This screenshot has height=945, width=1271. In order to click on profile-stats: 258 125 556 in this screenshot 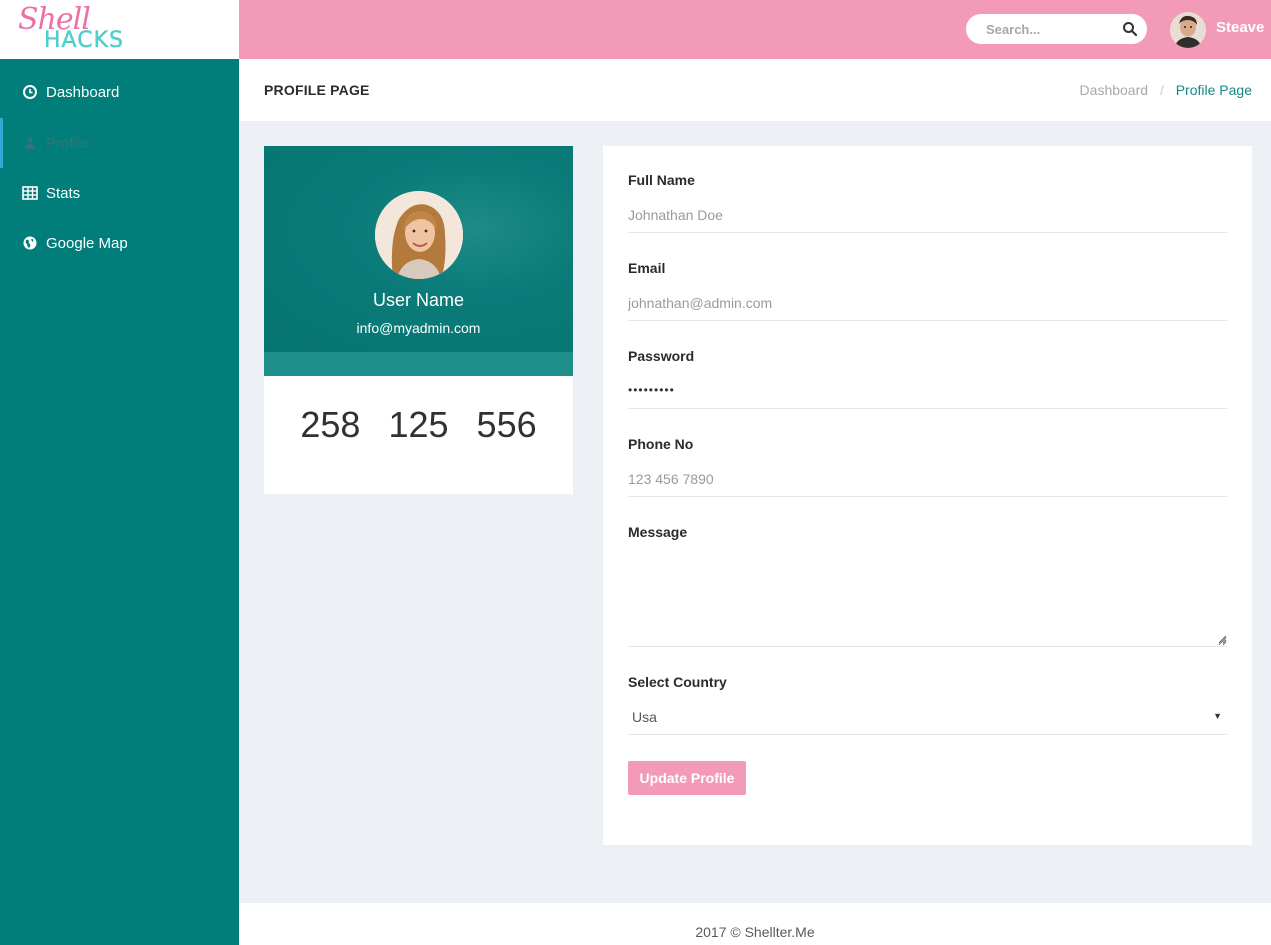, I will do `click(418, 425)`.